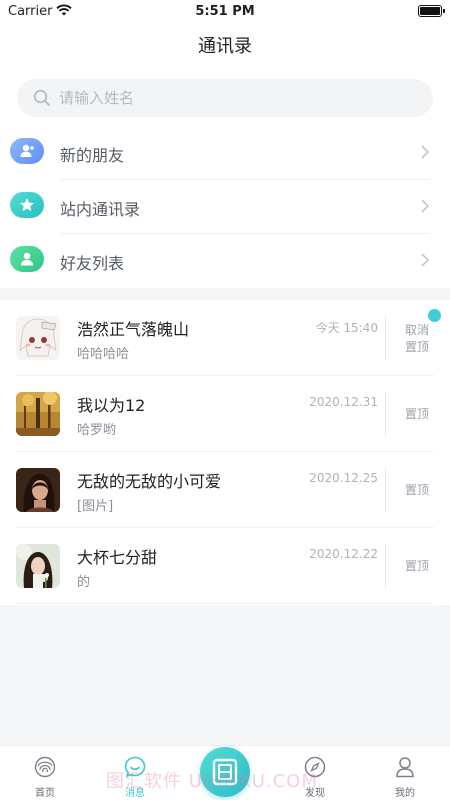  Describe the element at coordinates (95, 506) in the screenshot. I see `chat-preview: [图片]` at that location.